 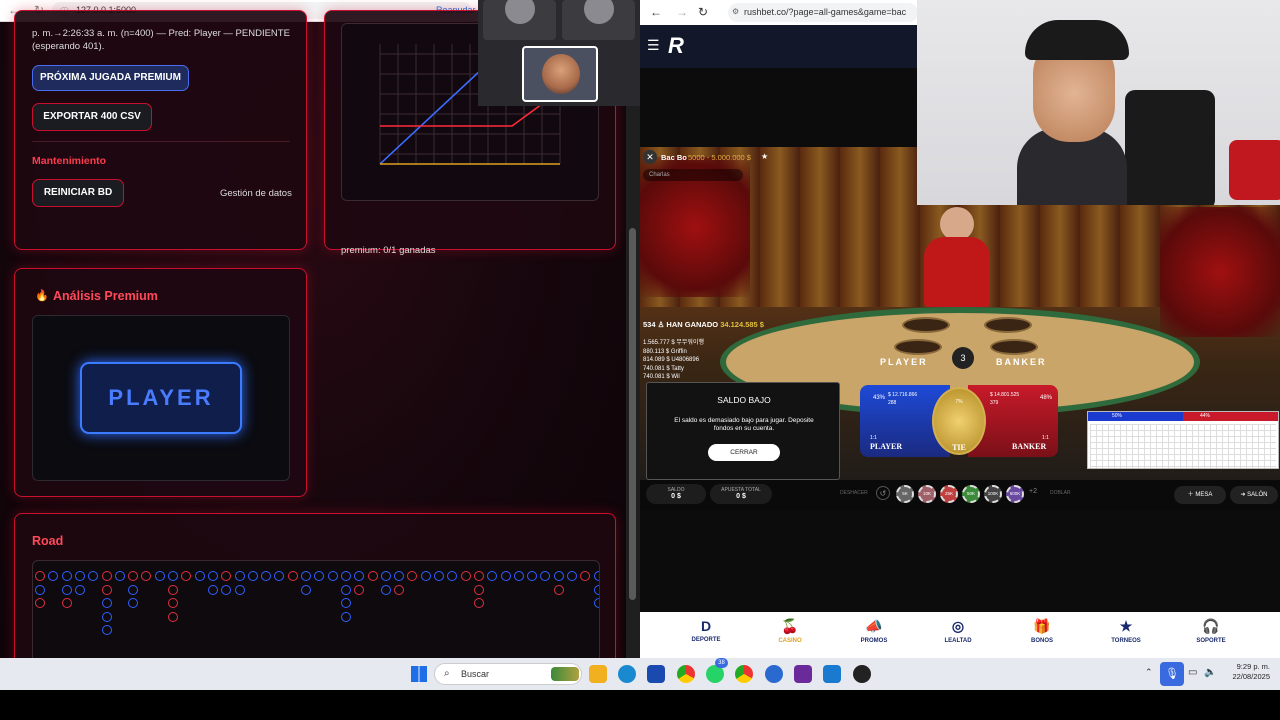 What do you see at coordinates (1042, 631) in the screenshot?
I see `nav-item-bonos: 🎁 BONOS` at bounding box center [1042, 631].